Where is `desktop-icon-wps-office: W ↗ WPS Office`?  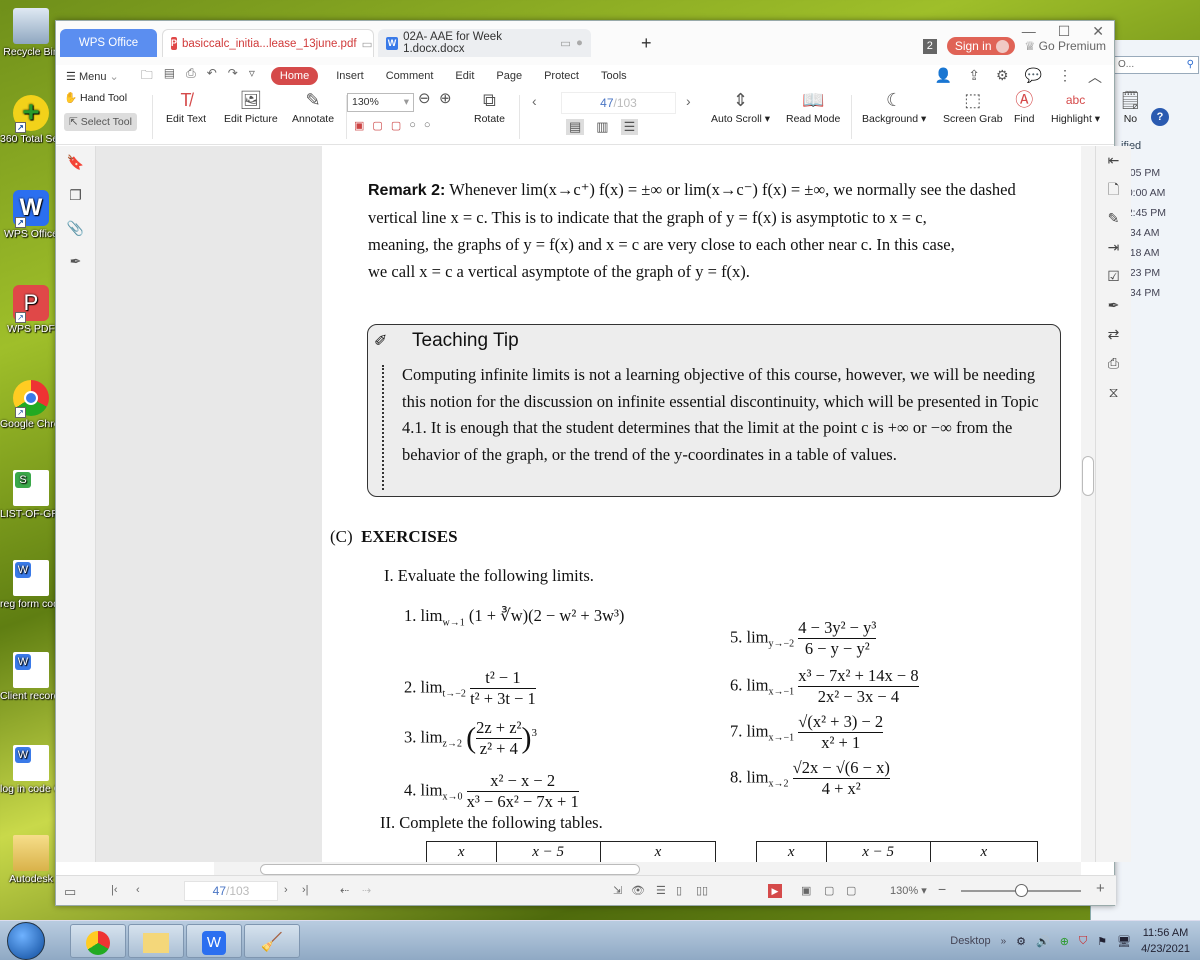 desktop-icon-wps-office: W ↗ WPS Office is located at coordinates (31, 215).